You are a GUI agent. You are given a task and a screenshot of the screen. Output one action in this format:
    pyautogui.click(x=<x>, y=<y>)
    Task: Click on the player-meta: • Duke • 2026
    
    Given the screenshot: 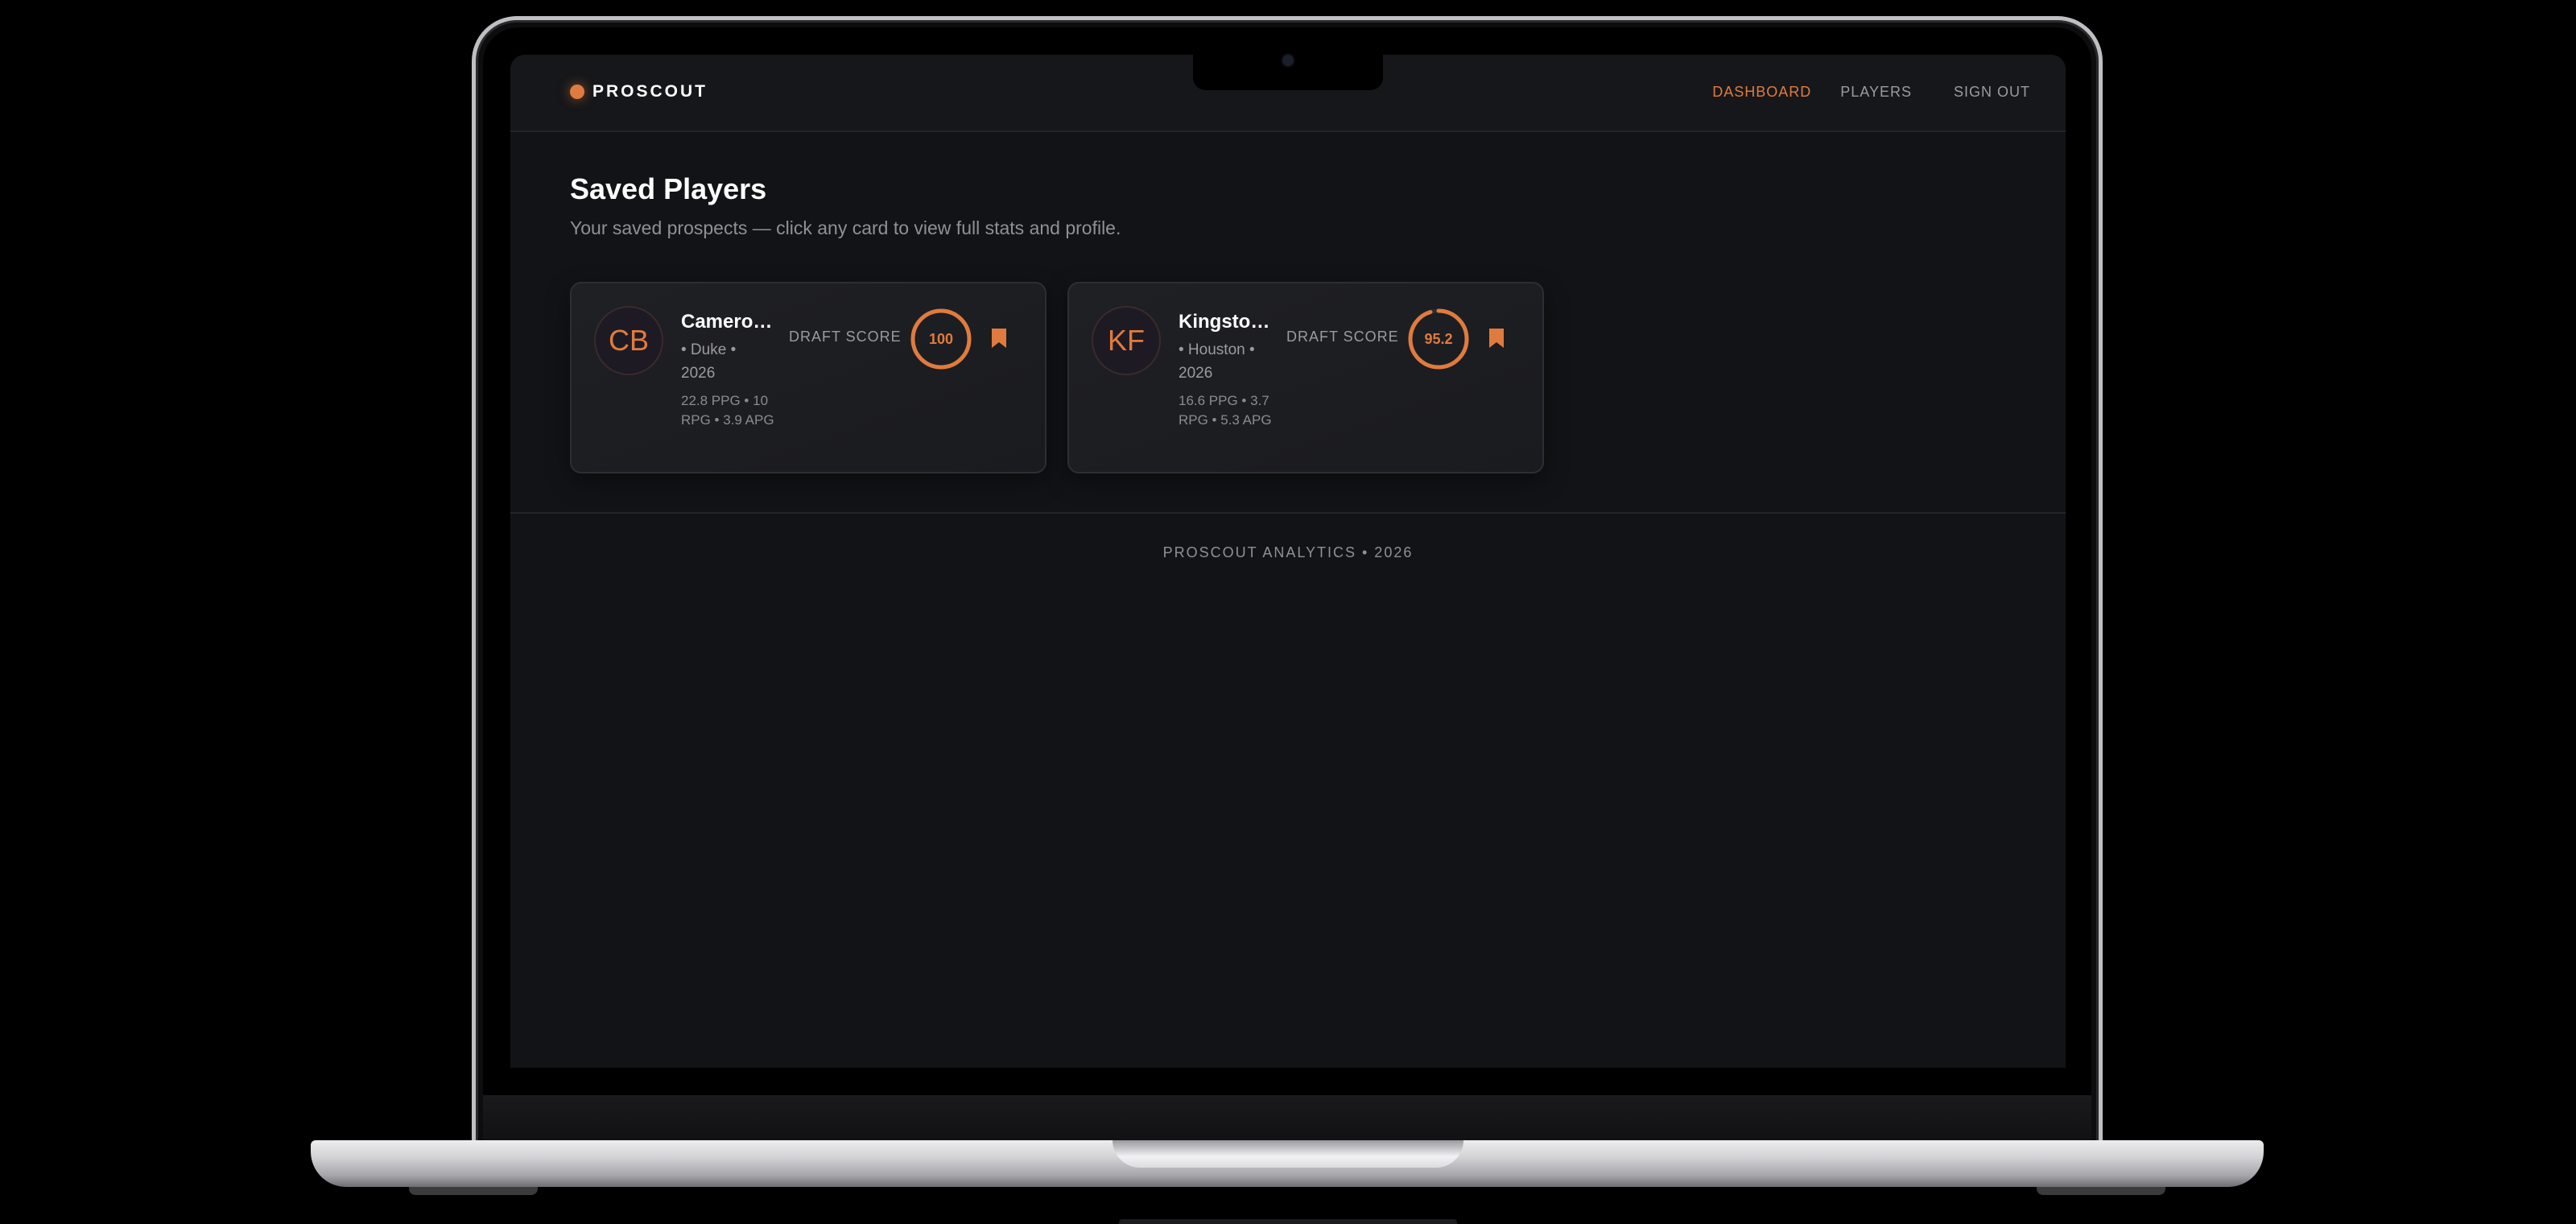 What is the action you would take?
    pyautogui.click(x=709, y=361)
    